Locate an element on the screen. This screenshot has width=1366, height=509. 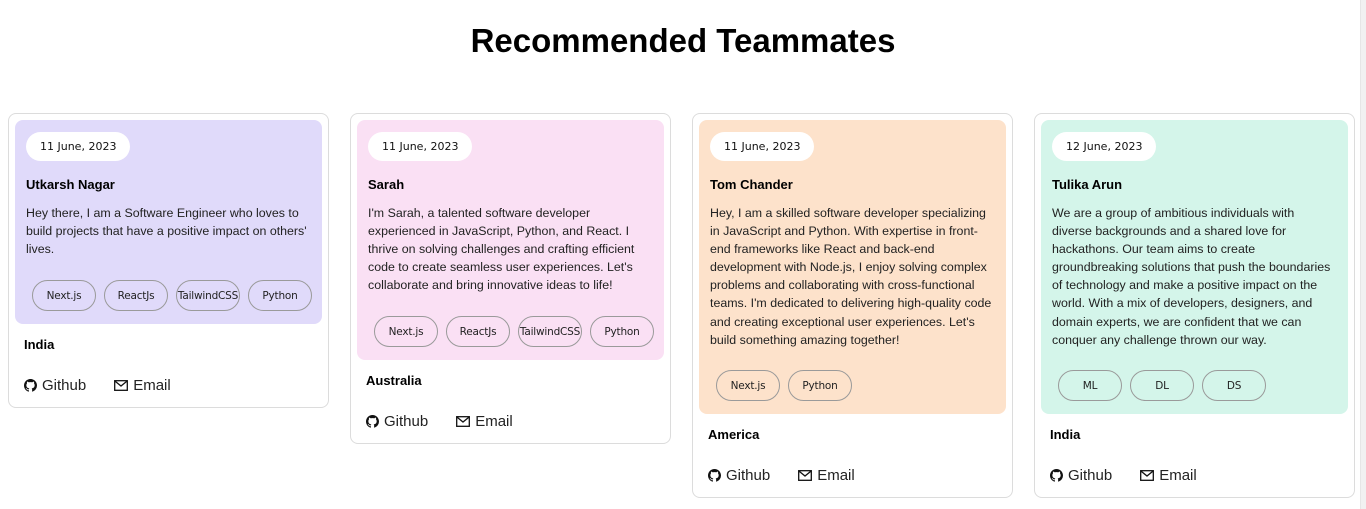
skill-tag: ML is located at coordinates (1090, 385).